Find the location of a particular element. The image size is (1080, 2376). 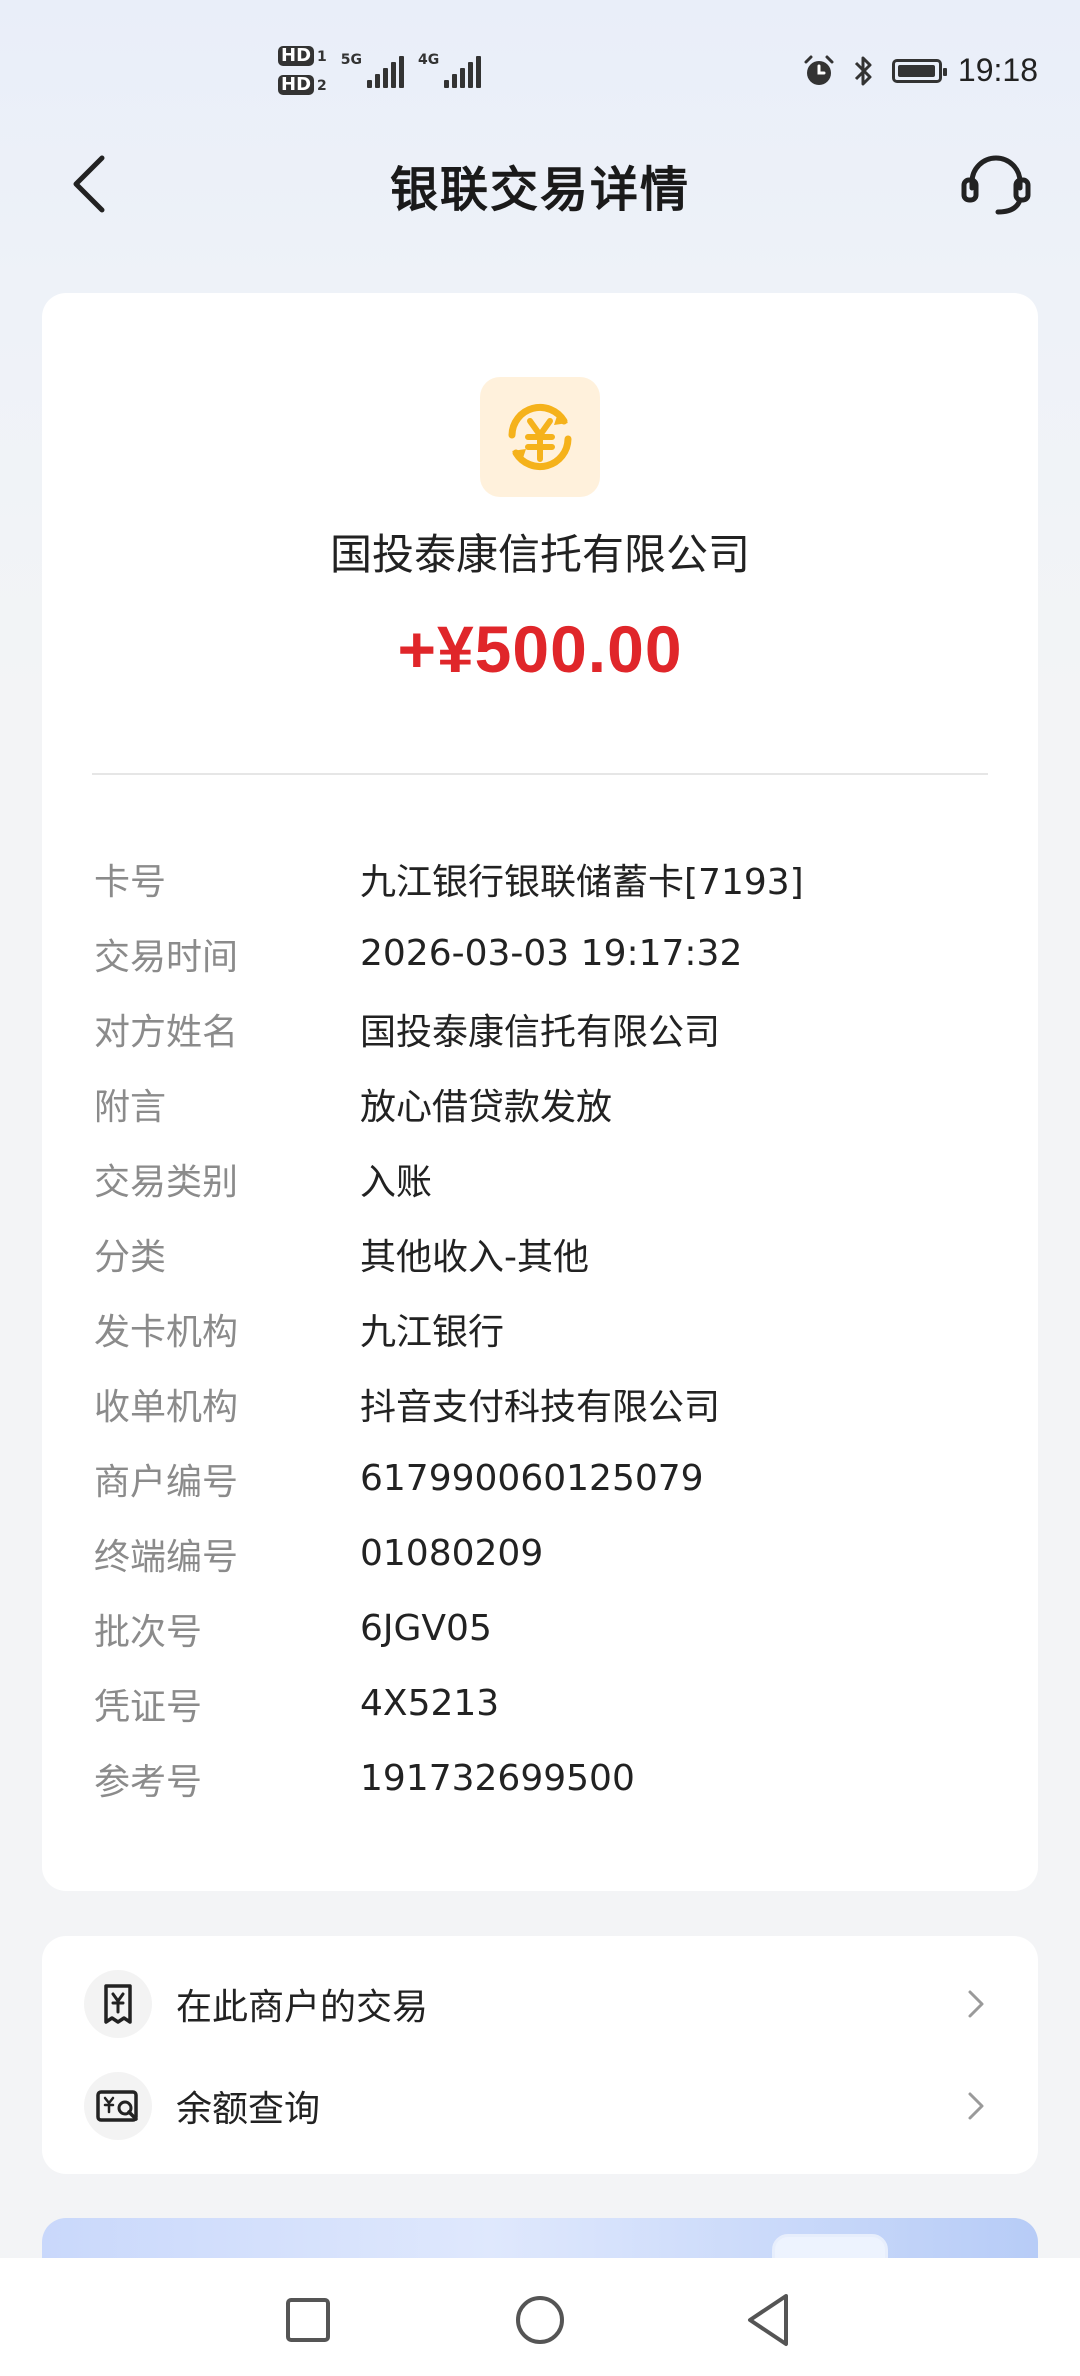

hd1-indicator: HD 1 is located at coordinates (302, 55).